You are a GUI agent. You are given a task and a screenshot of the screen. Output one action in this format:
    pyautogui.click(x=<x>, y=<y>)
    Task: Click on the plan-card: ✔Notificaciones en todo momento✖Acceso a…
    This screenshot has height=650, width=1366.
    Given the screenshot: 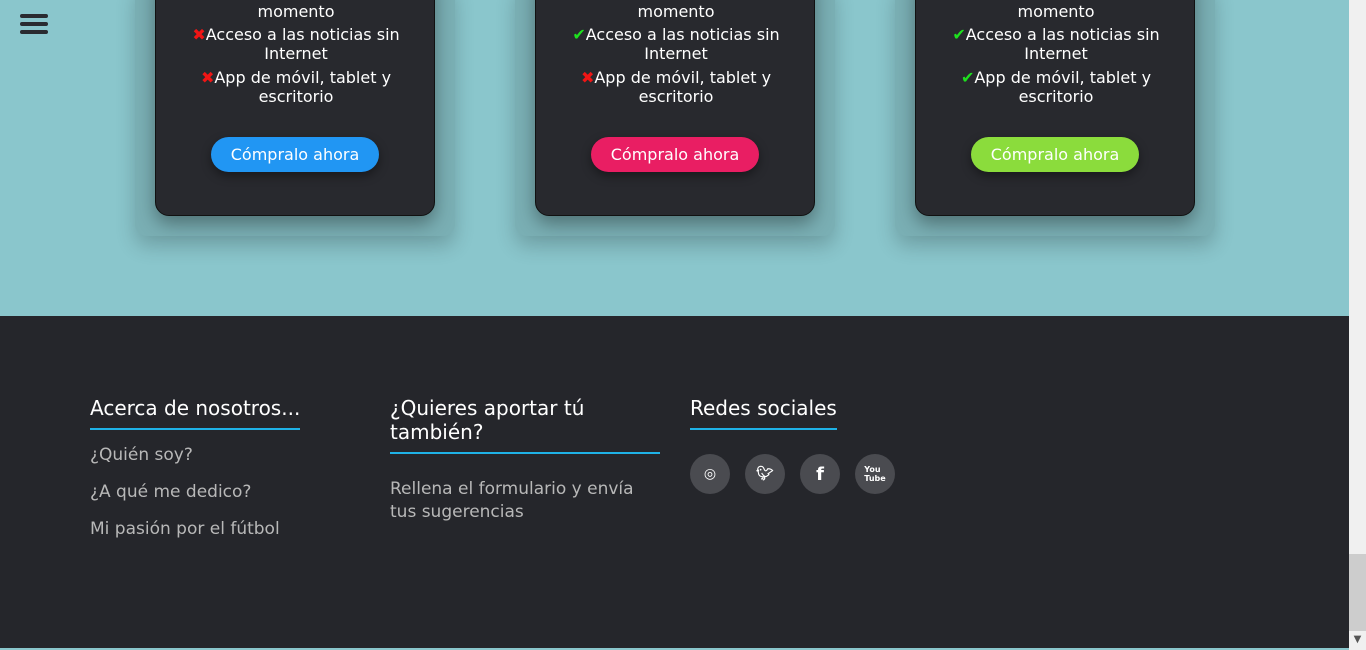 What is the action you would take?
    pyautogui.click(x=295, y=108)
    